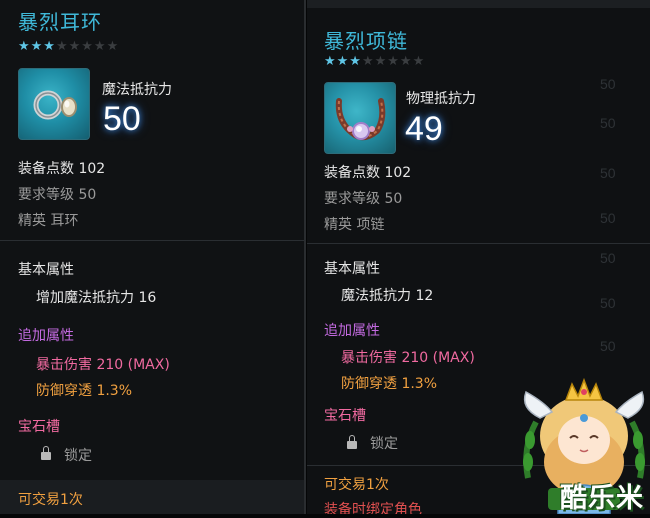  I want to click on item-name: 暴烈项链, so click(366, 41).